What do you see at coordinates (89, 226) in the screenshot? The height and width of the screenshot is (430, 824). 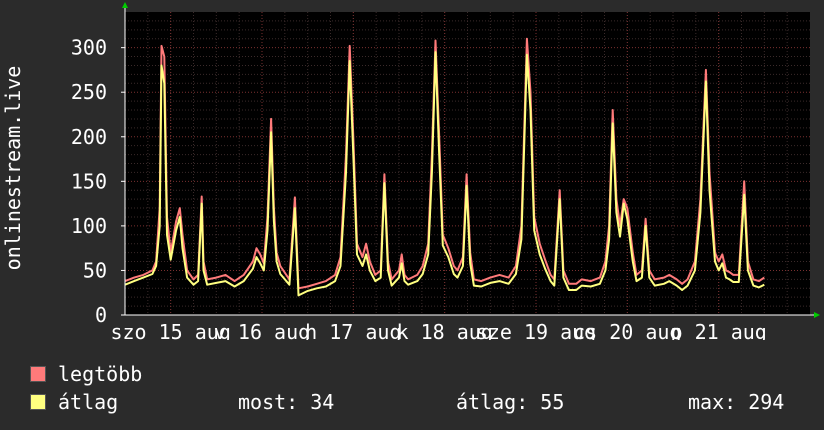 I see `y-tick-label: 100` at bounding box center [89, 226].